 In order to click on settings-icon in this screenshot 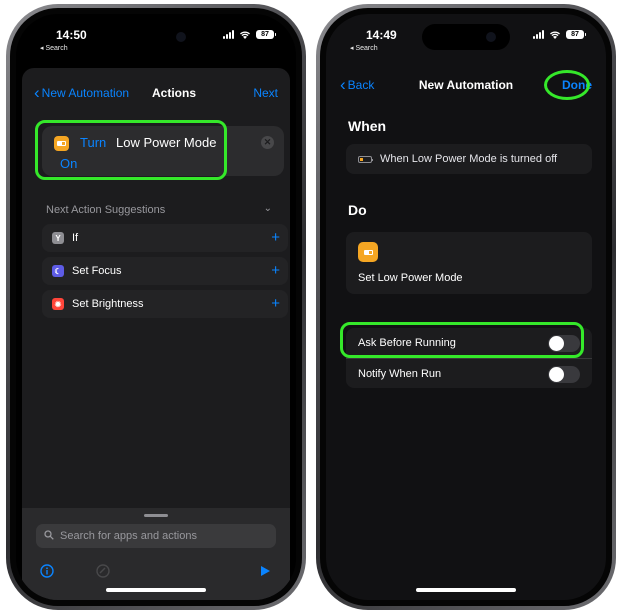, I will do `click(103, 571)`.